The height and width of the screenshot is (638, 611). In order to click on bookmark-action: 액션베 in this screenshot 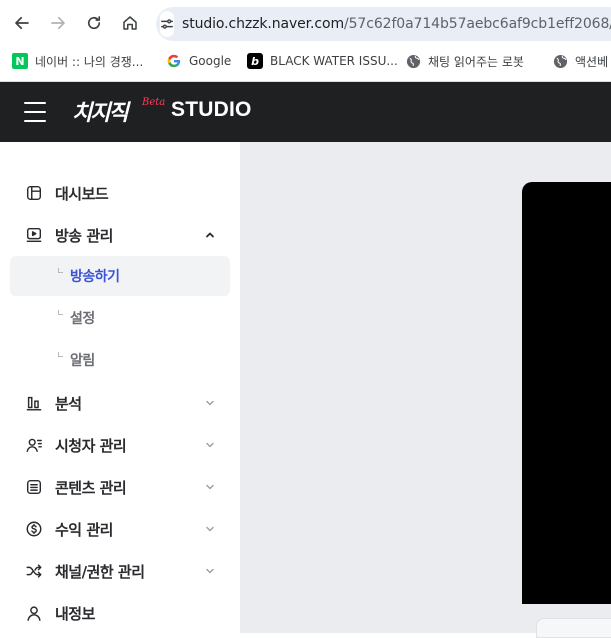, I will do `click(580, 61)`.